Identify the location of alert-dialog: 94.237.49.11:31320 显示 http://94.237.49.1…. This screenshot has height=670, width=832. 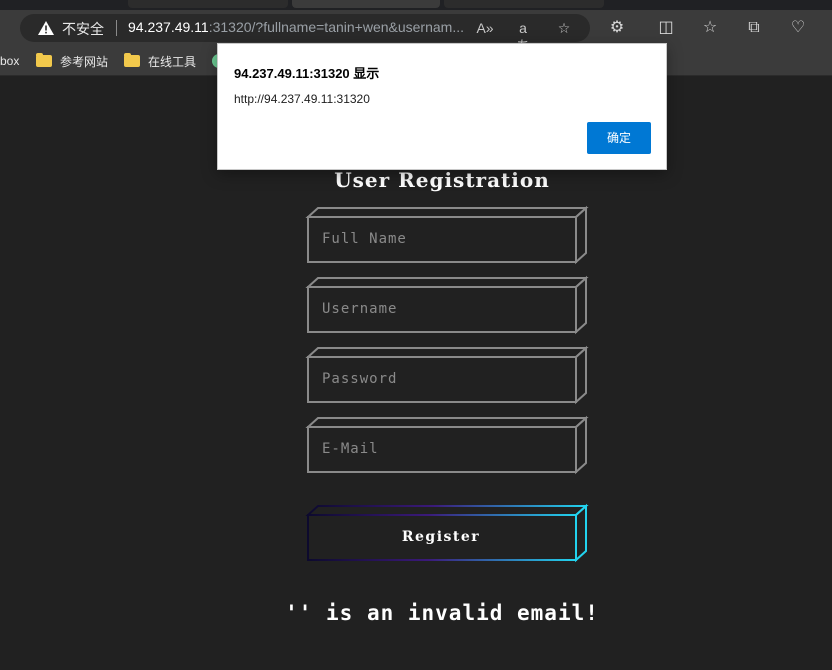
(442, 106).